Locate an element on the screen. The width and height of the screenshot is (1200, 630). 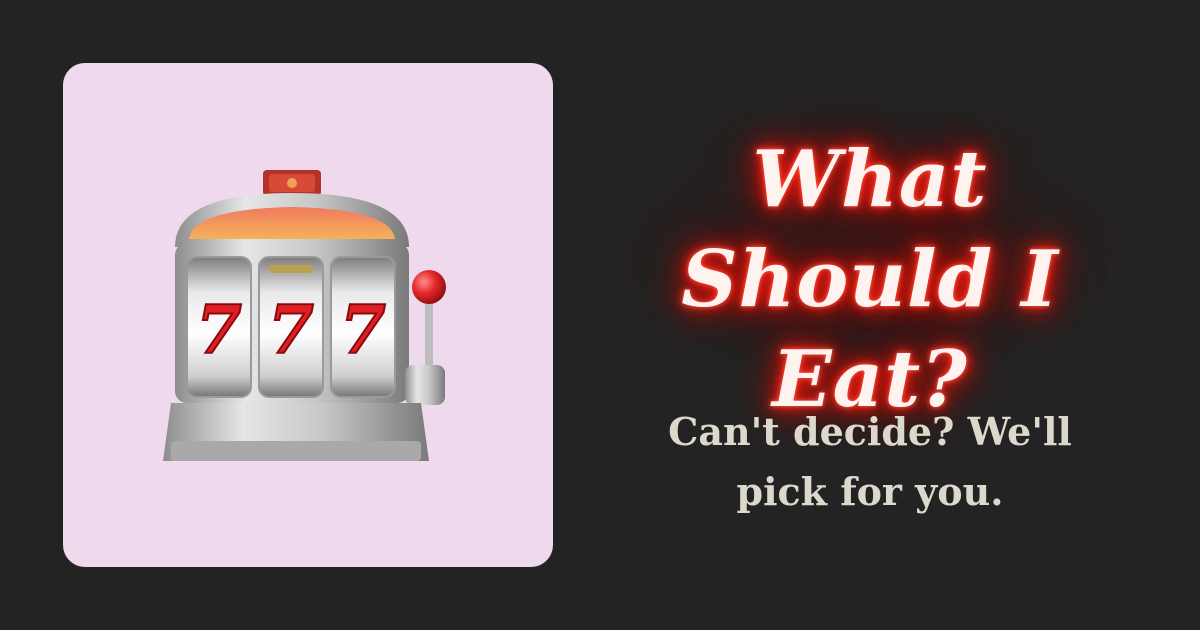
page-title: What Should I Eat? is located at coordinates (870, 279).